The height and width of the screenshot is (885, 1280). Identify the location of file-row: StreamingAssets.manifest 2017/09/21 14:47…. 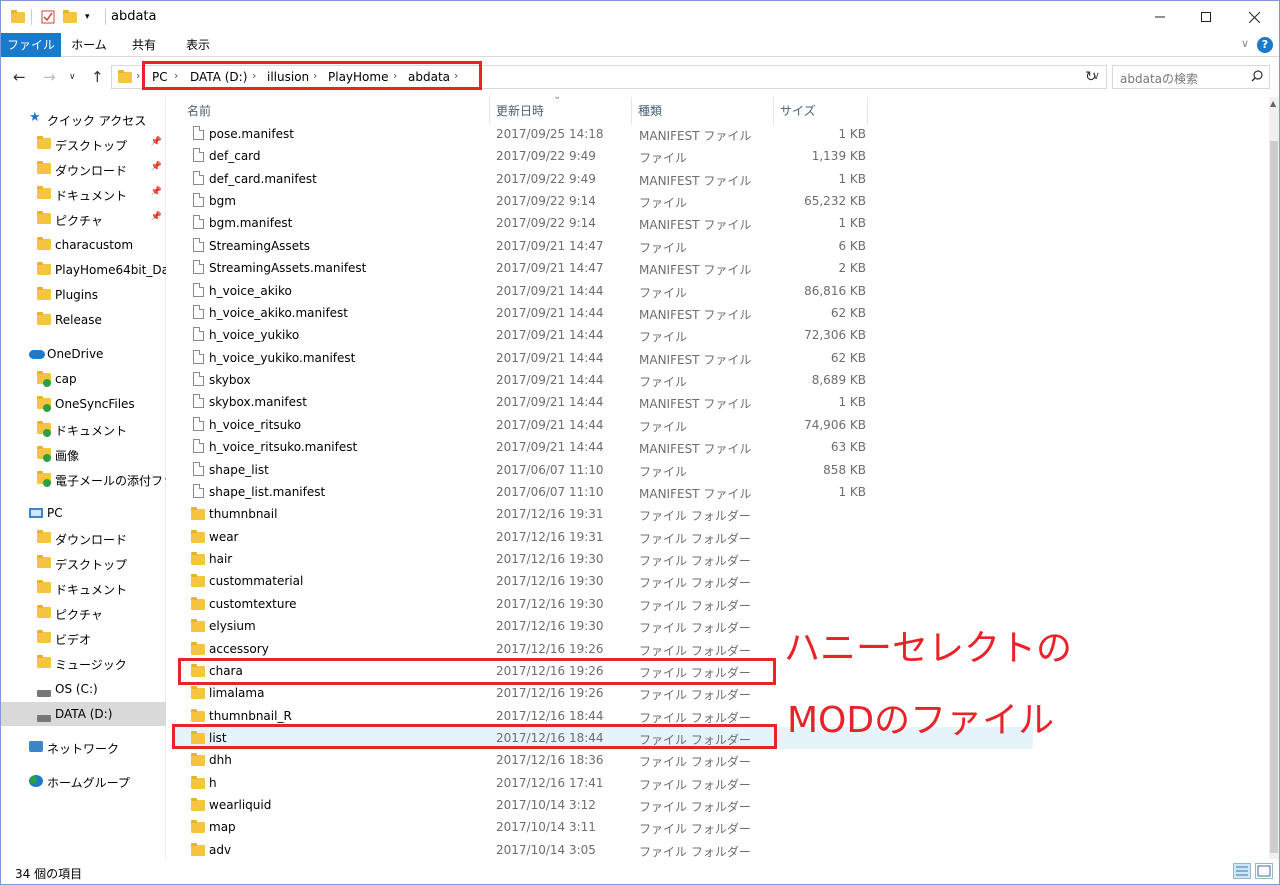
(603, 268).